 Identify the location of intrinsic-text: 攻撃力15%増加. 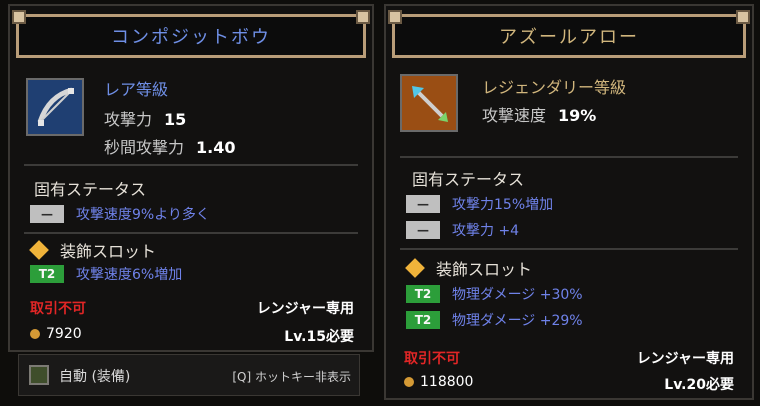
(503, 205).